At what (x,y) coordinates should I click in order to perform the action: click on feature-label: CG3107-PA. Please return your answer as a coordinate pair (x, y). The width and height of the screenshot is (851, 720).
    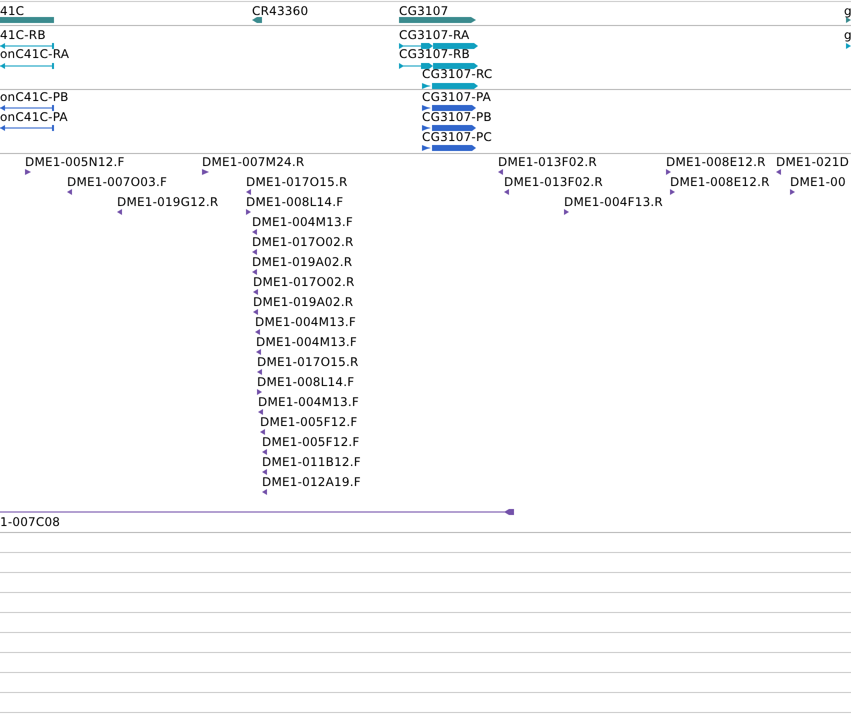
    Looking at the image, I should click on (457, 97).